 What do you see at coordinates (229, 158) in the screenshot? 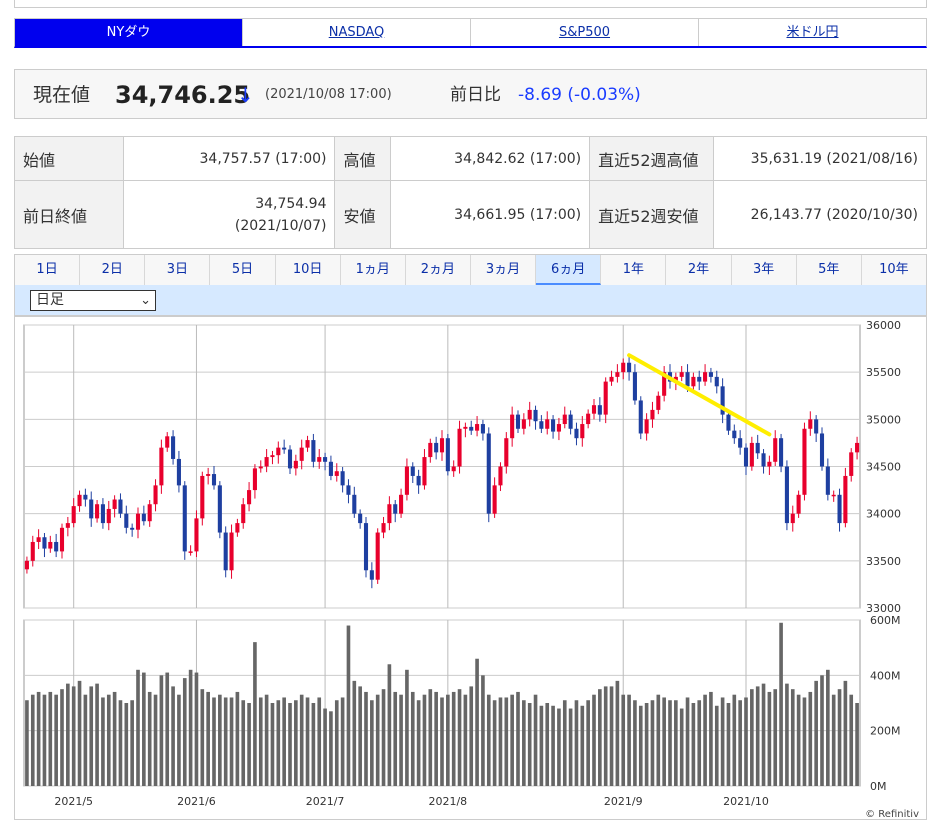
I see `open-value: 34,757.57 (17:00)` at bounding box center [229, 158].